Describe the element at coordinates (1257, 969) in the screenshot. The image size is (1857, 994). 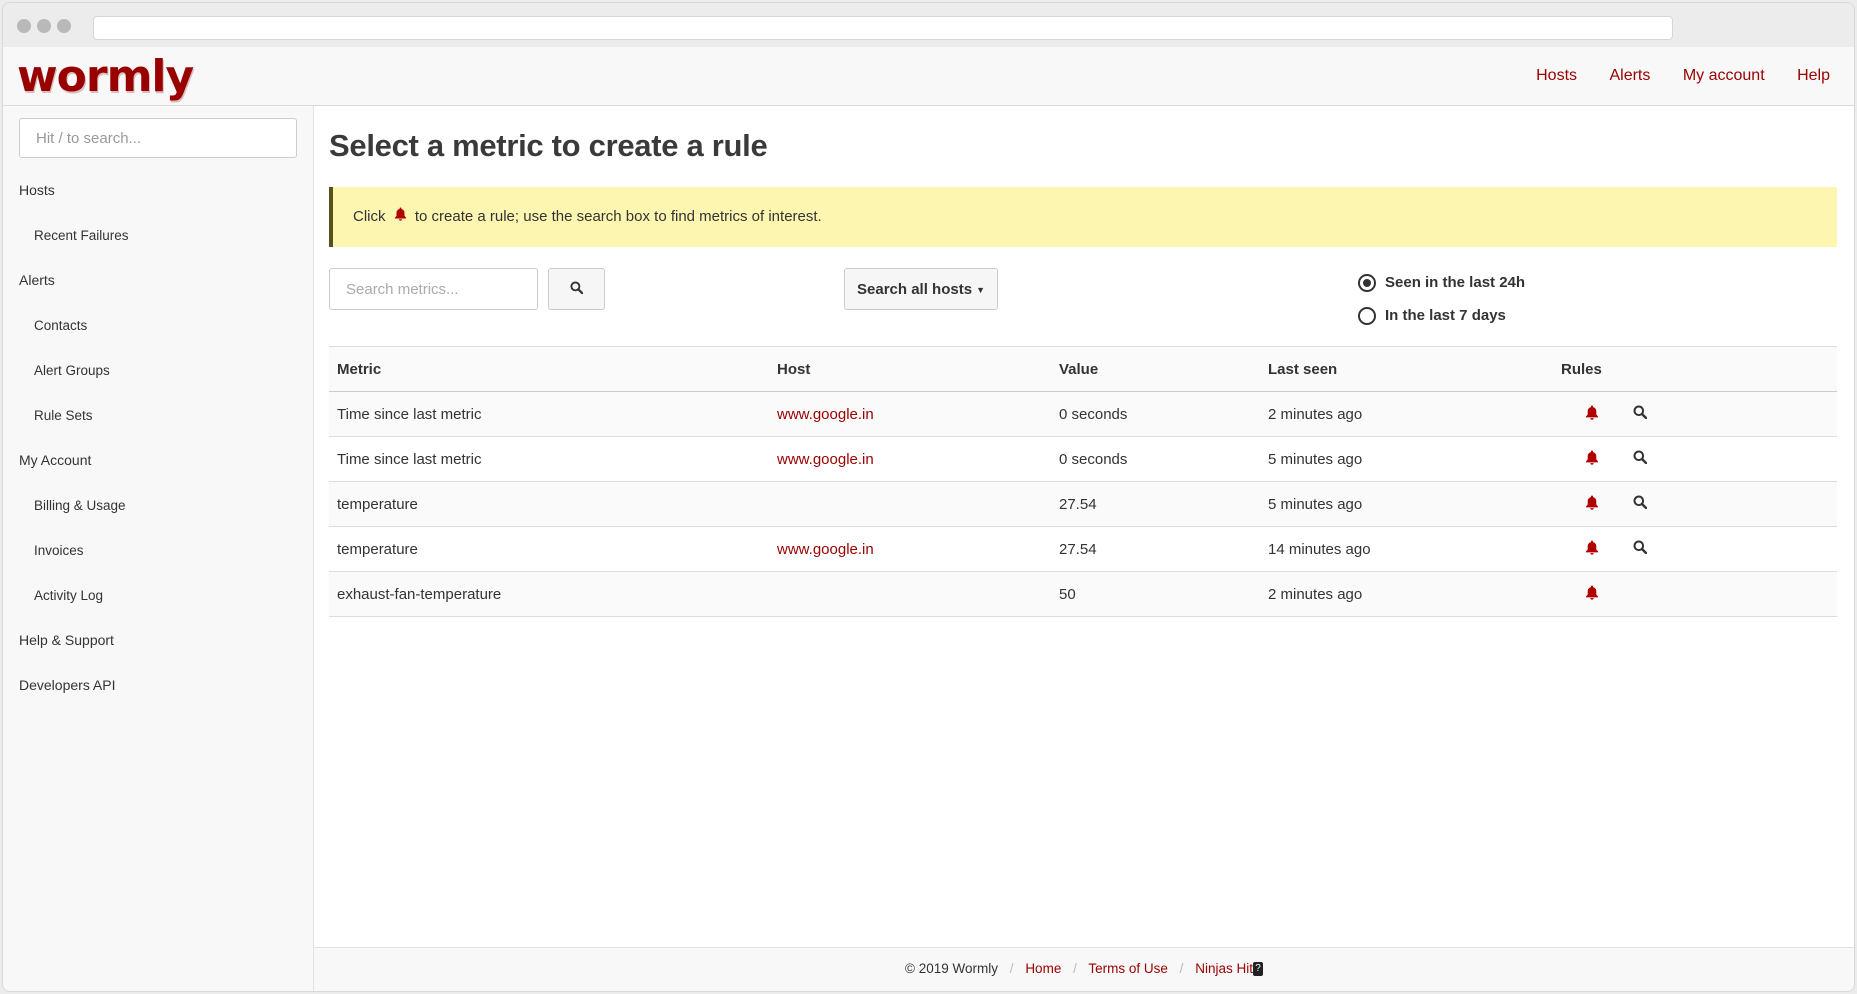
I see `help-badge-icon: ?` at that location.